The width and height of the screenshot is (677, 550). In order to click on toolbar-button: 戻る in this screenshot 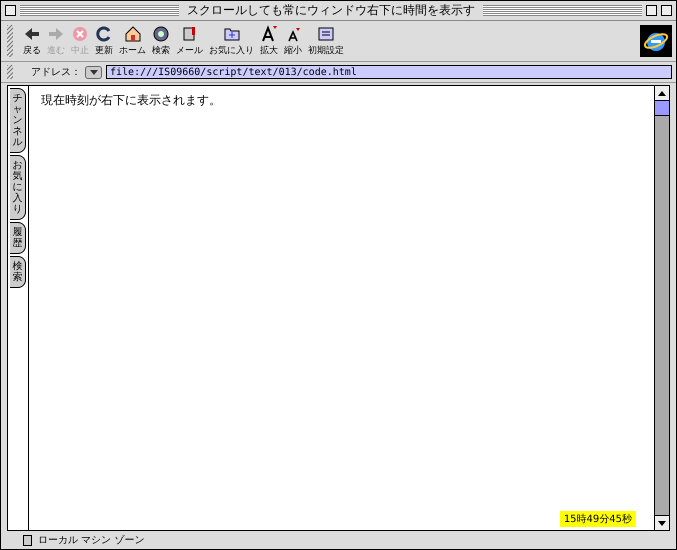, I will do `click(32, 41)`.